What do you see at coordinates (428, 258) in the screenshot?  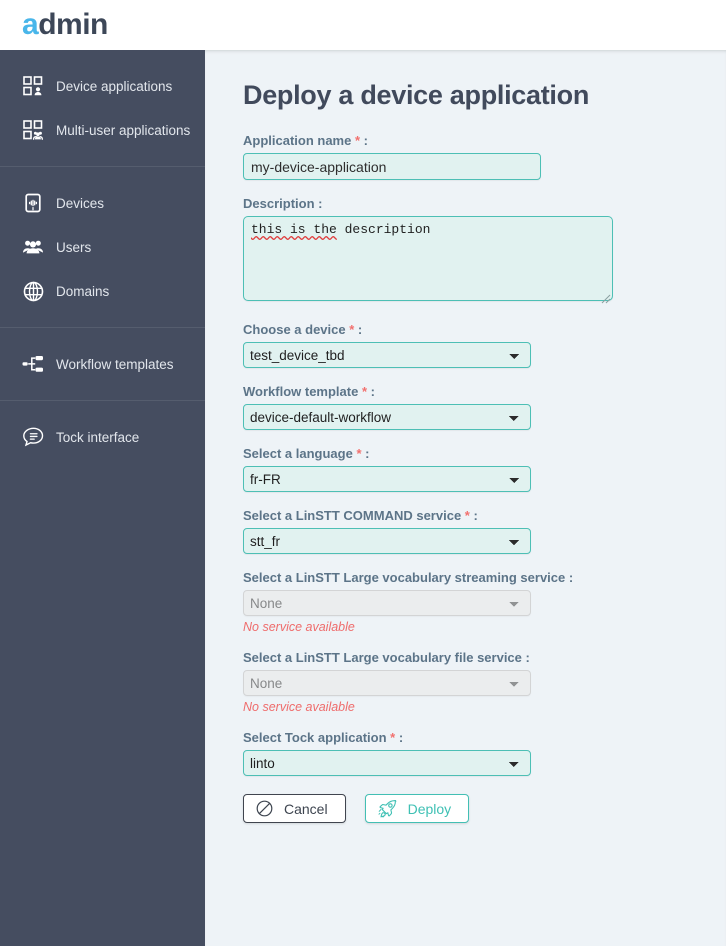 I see `description-textarea` at bounding box center [428, 258].